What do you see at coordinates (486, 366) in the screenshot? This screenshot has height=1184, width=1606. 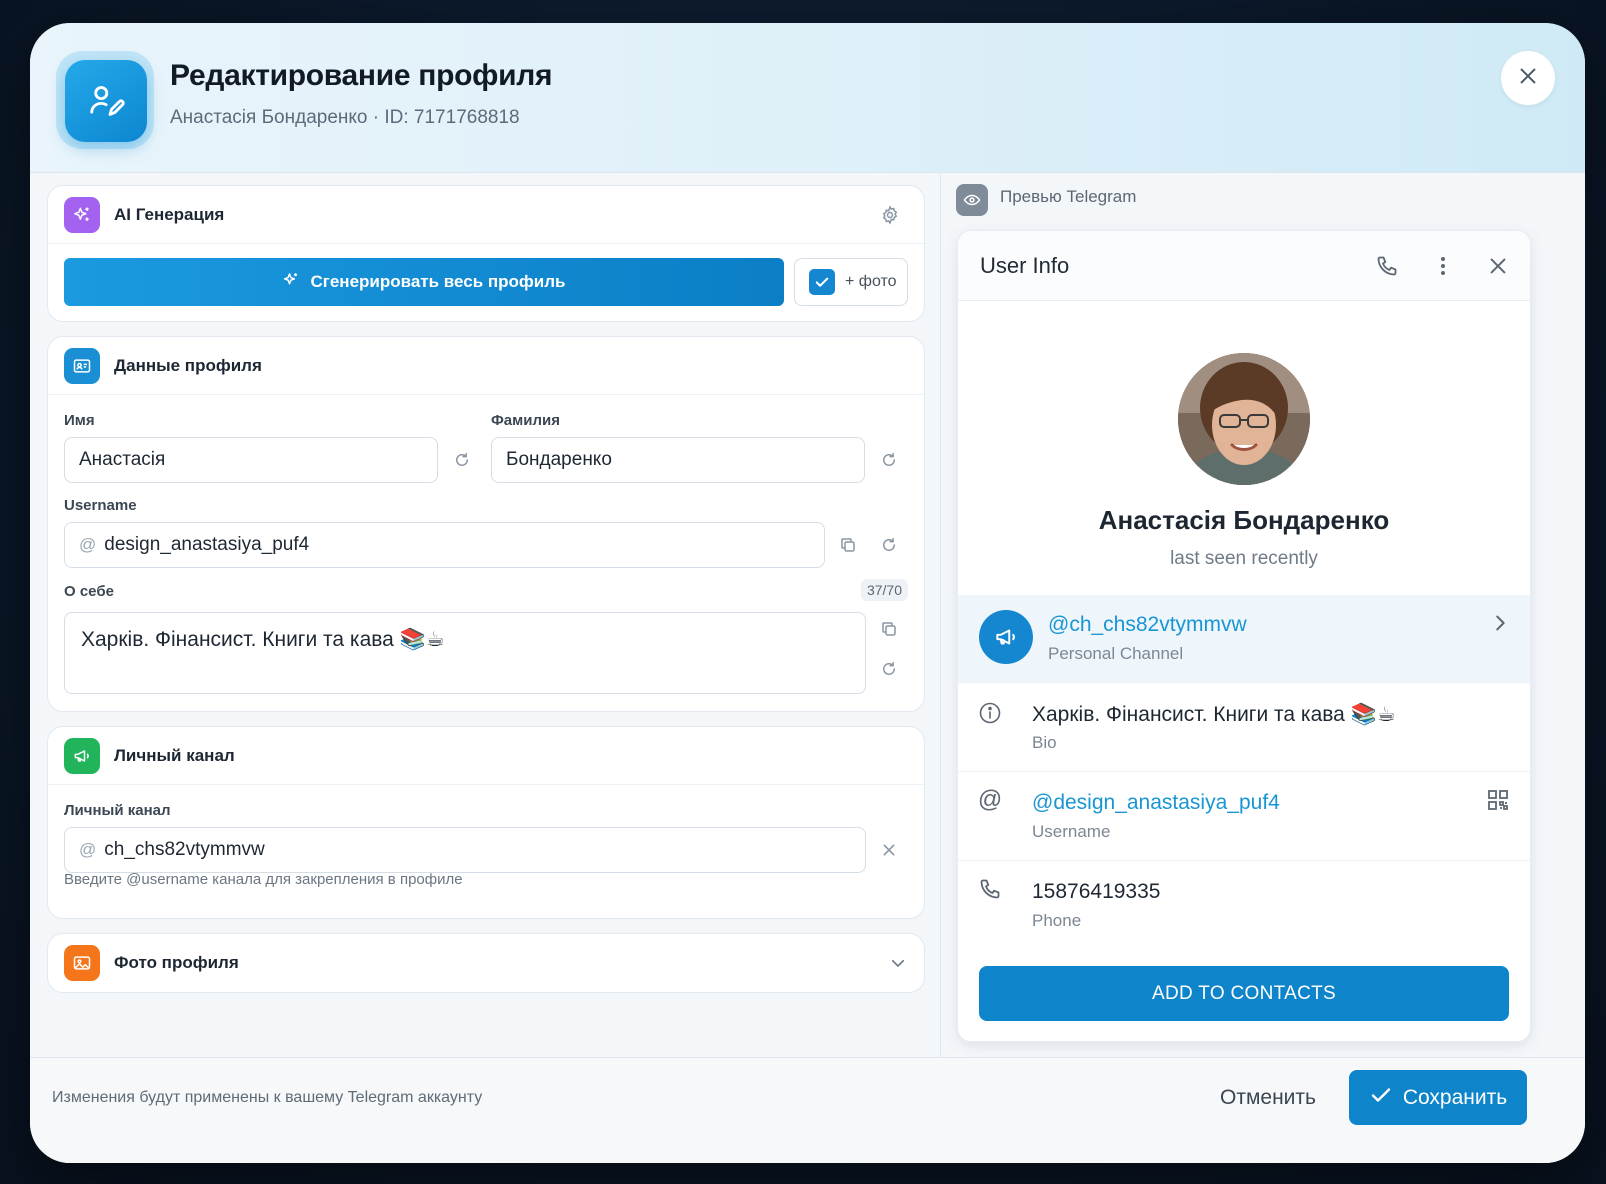 I see `profile-card-header: Данные профиля` at bounding box center [486, 366].